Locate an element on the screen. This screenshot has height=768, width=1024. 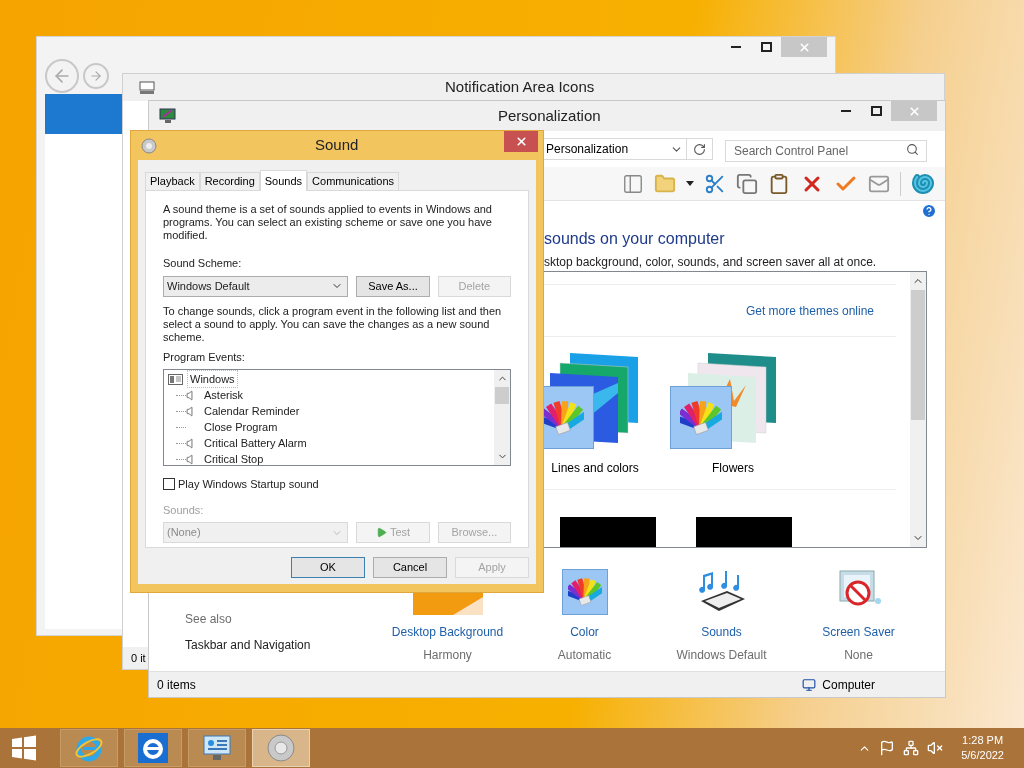
window-title: Personalization is located at coordinates (549, 115).